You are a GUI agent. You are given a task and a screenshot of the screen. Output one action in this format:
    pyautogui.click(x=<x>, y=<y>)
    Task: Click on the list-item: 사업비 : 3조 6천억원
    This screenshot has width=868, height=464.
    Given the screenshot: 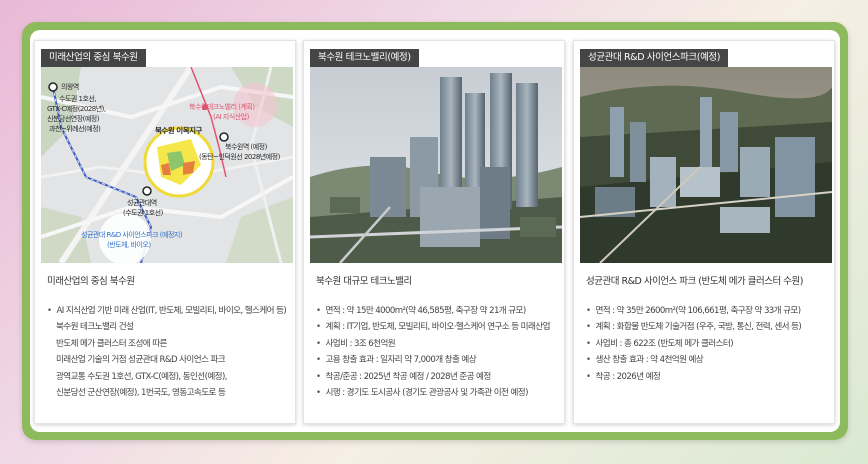 What is the action you would take?
    pyautogui.click(x=438, y=344)
    